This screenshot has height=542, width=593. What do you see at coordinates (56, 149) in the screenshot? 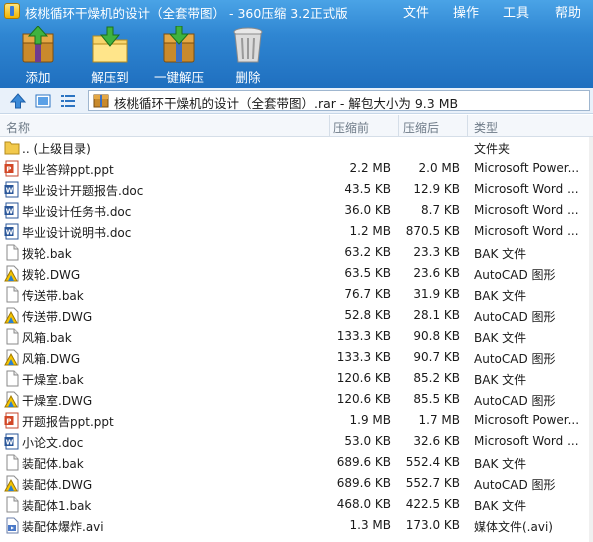
I see `file-name: .. (上级目录)` at bounding box center [56, 149].